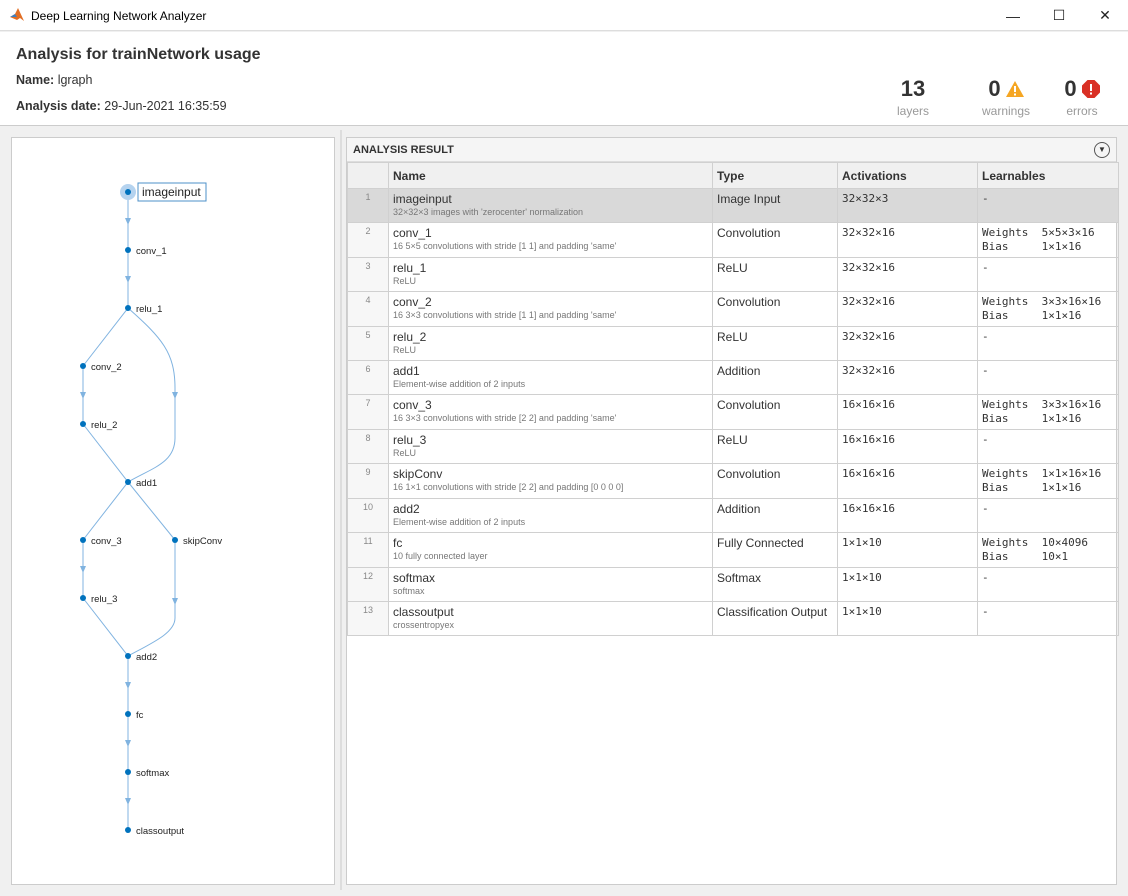 The width and height of the screenshot is (1128, 896). What do you see at coordinates (1102, 150) in the screenshot?
I see `collapse-chevron-icon: ▼` at bounding box center [1102, 150].